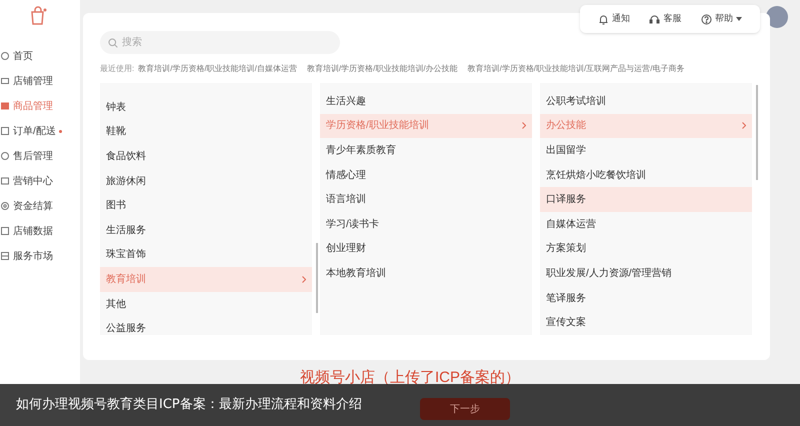 The width and height of the screenshot is (800, 426). Describe the element at coordinates (646, 224) in the screenshot. I see `category-item: 自媒体运营` at that location.